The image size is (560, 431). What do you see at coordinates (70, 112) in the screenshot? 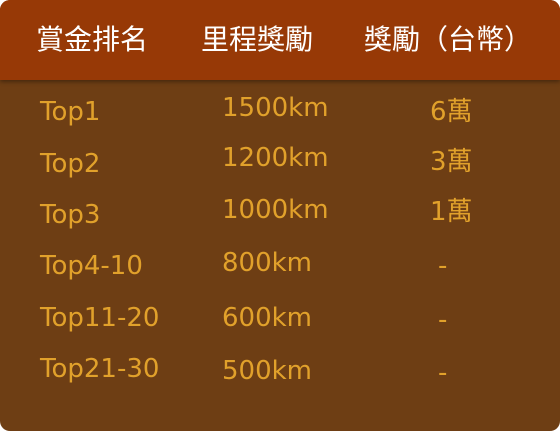
I see `rank-cell: Top1` at bounding box center [70, 112].